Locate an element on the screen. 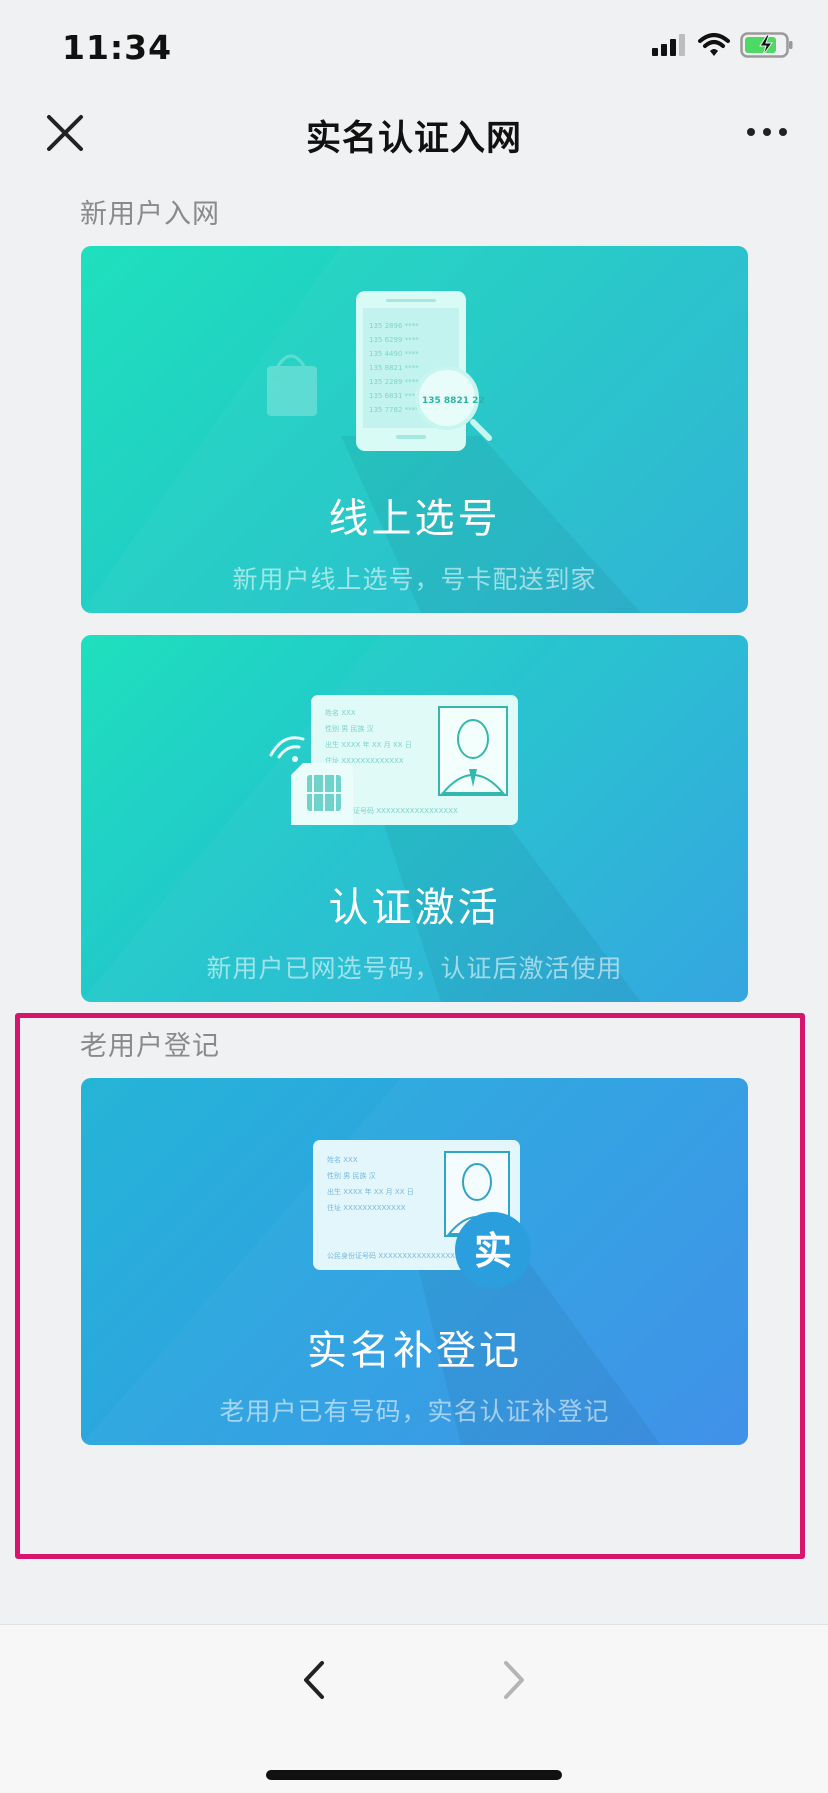  card-desc: 新用户已网选号码，认证后激活使用 is located at coordinates (414, 968).